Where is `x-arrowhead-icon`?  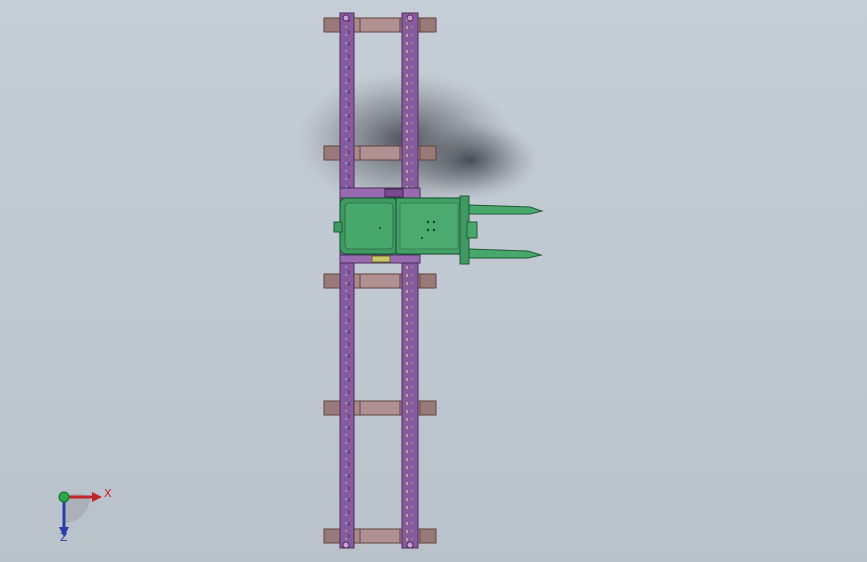 x-arrowhead-icon is located at coordinates (97, 497).